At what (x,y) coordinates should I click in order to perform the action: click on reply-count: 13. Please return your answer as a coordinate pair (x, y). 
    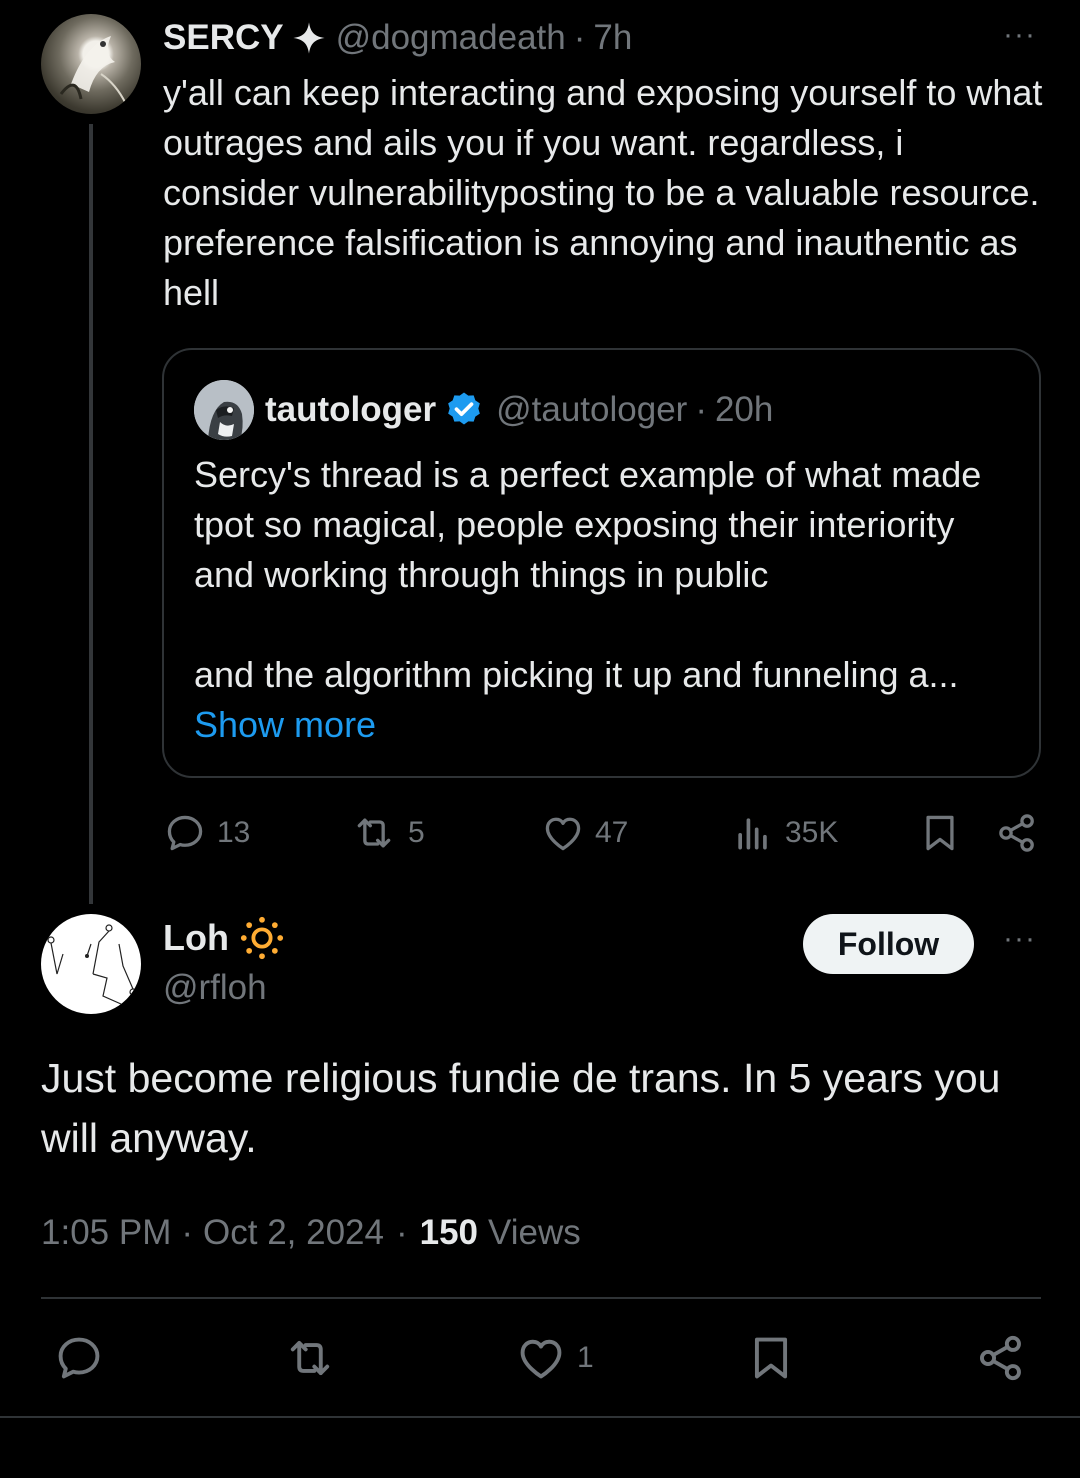
    Looking at the image, I should click on (234, 832).